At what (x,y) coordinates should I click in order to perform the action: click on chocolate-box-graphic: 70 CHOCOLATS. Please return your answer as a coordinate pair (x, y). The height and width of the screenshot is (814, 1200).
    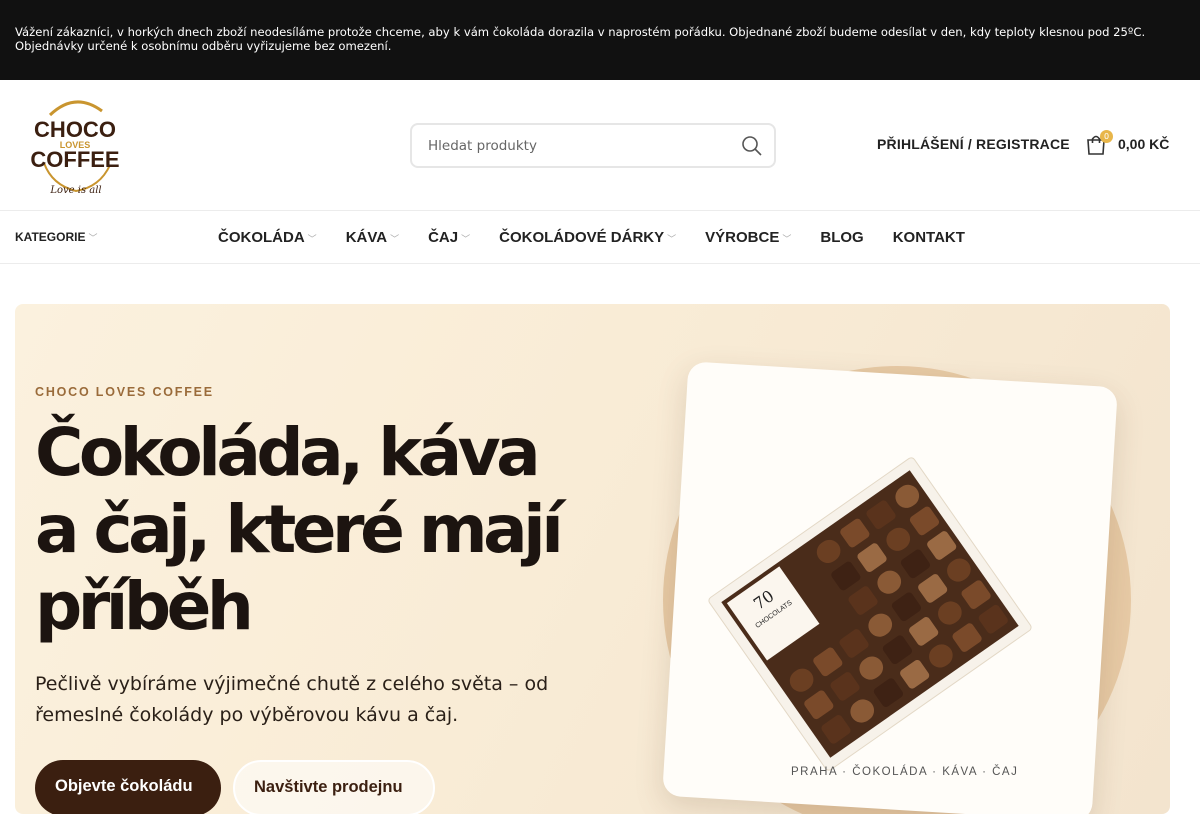
    Looking at the image, I should click on (870, 614).